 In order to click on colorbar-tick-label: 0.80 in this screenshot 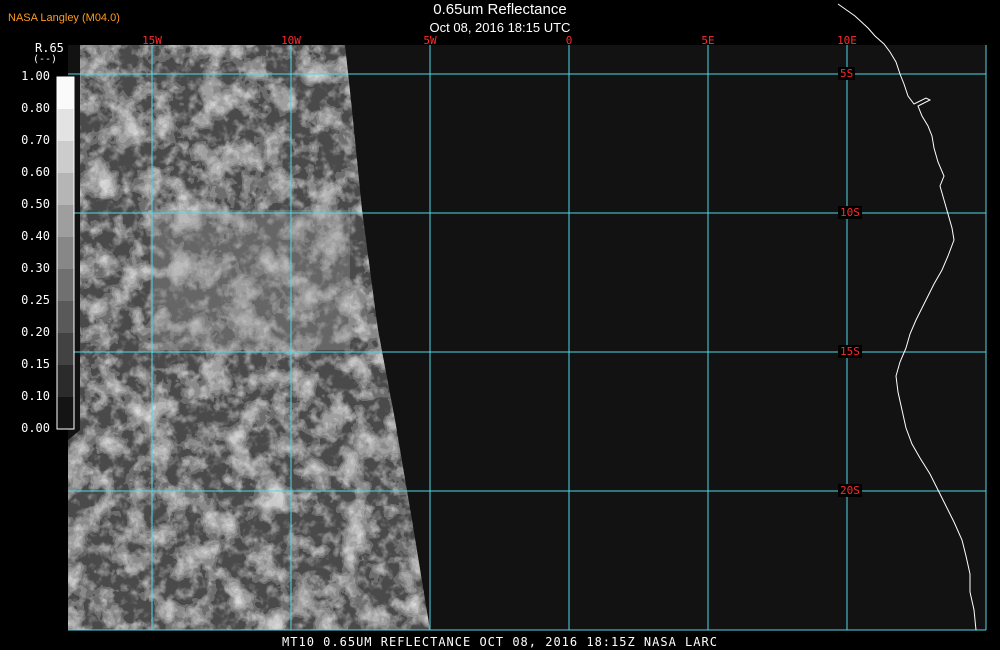, I will do `click(35, 108)`.